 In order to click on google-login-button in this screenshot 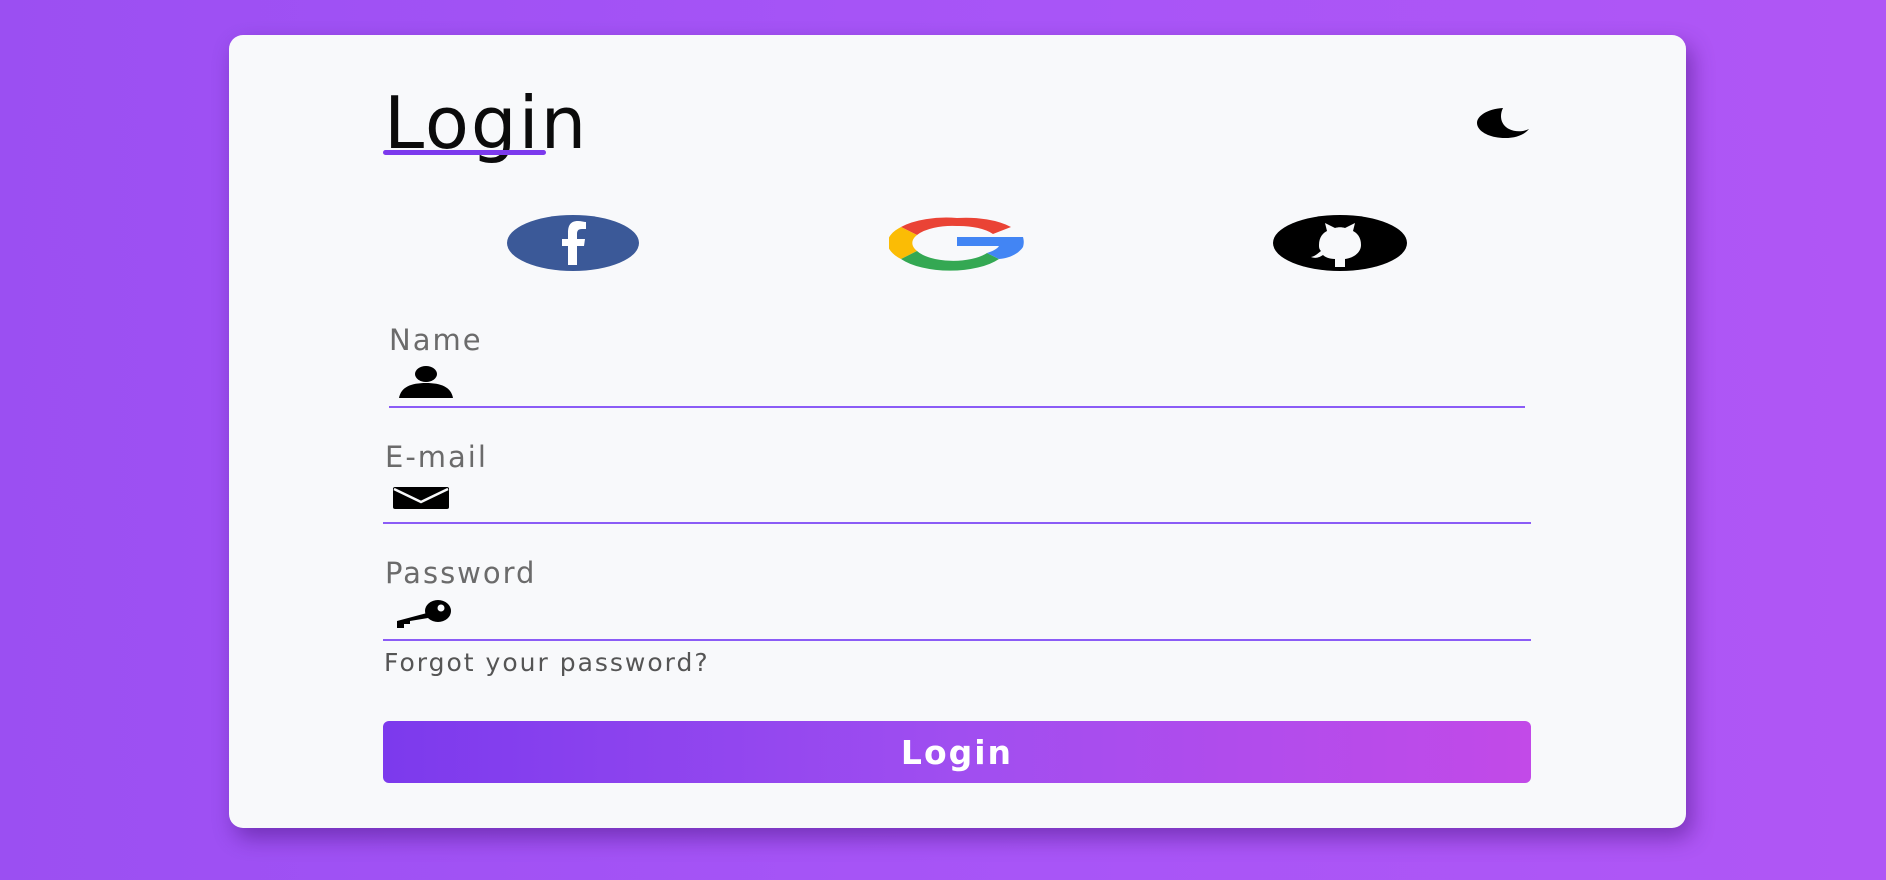, I will do `click(957, 243)`.